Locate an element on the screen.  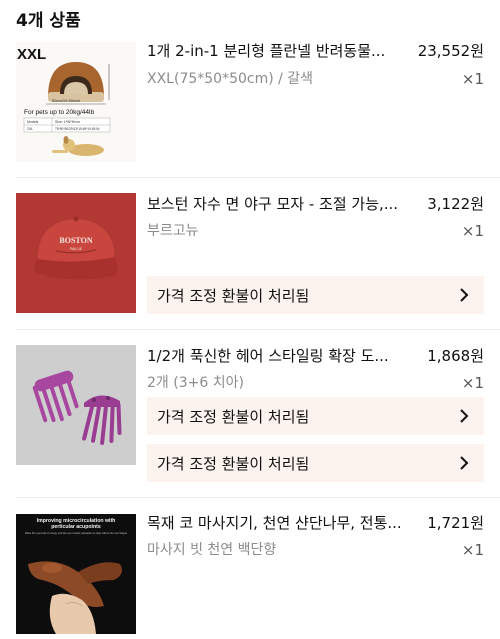
svg-text: 2XL is located at coordinates (30, 129).